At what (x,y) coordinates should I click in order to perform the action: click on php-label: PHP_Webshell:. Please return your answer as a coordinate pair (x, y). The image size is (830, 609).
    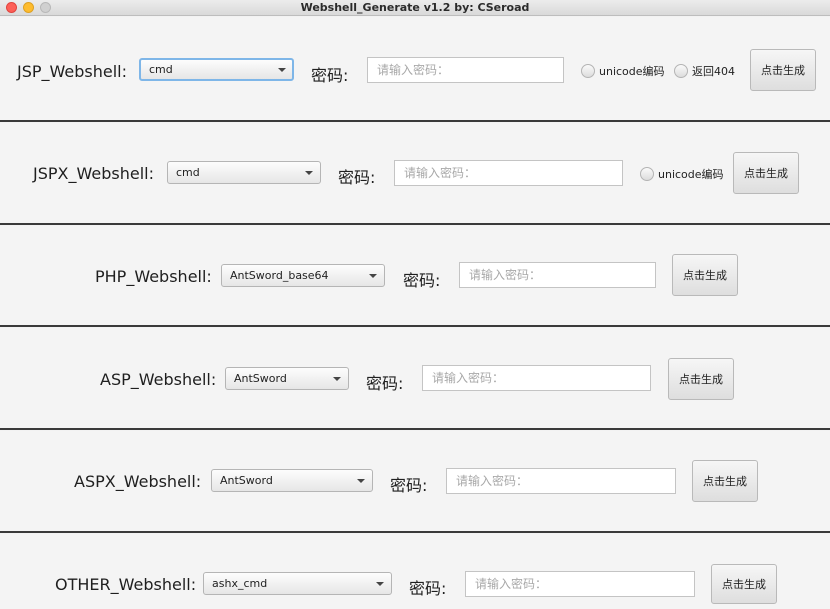
    Looking at the image, I should click on (153, 276).